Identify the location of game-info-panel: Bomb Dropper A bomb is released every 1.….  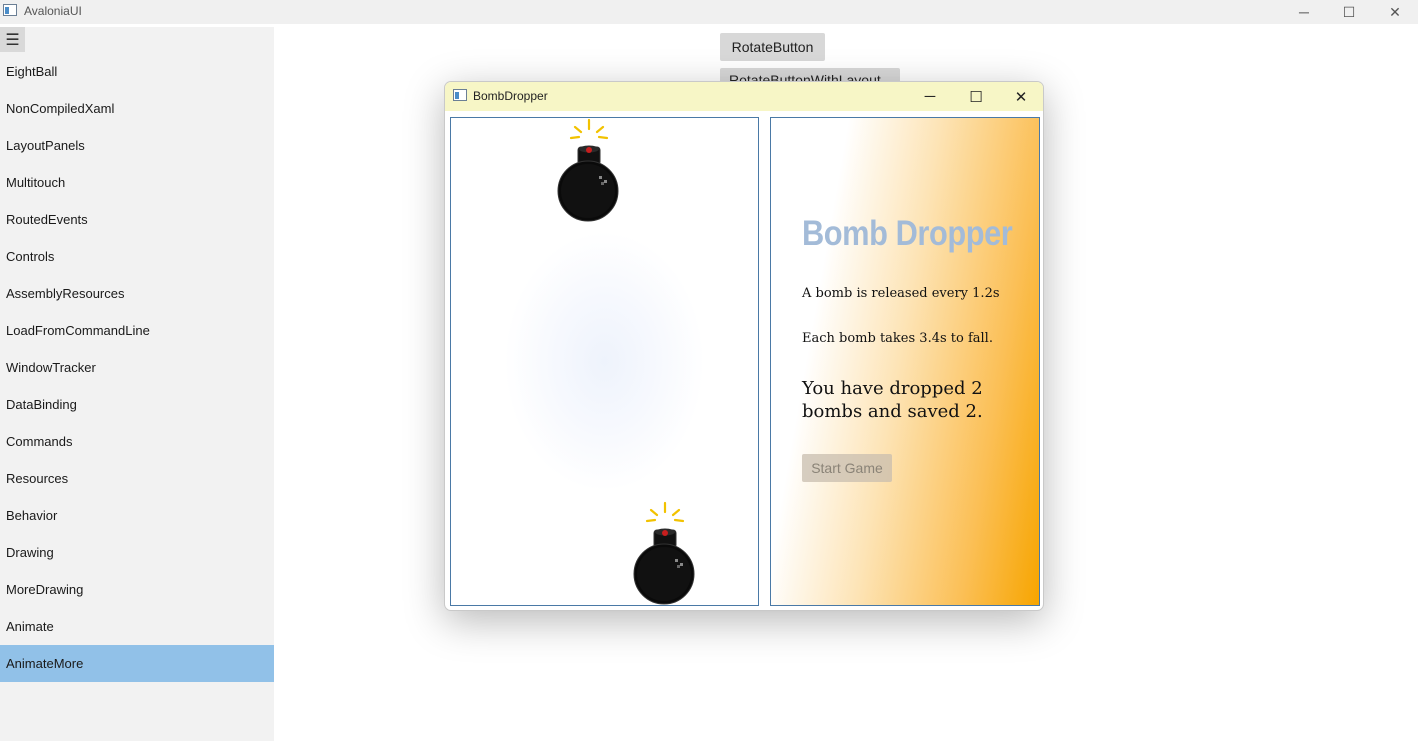
(905, 361).